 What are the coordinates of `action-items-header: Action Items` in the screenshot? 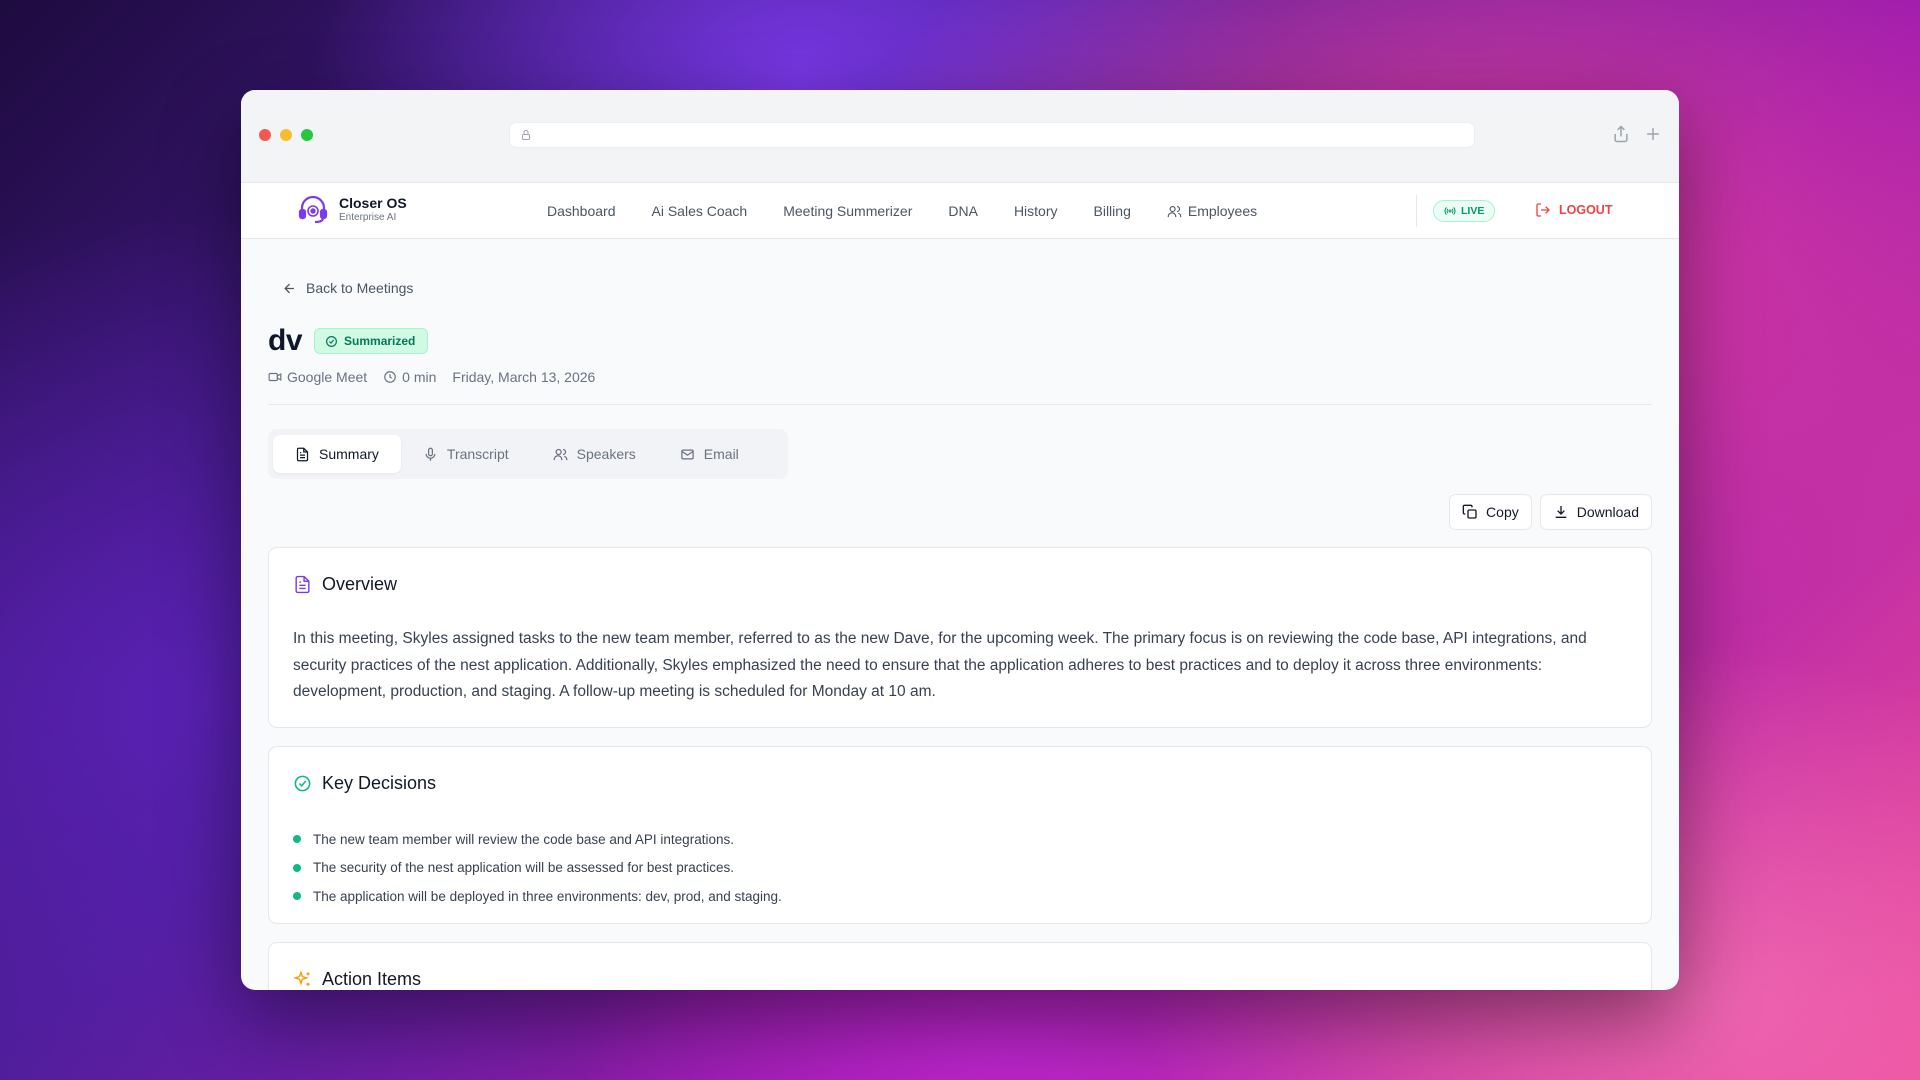 It's located at (357, 979).